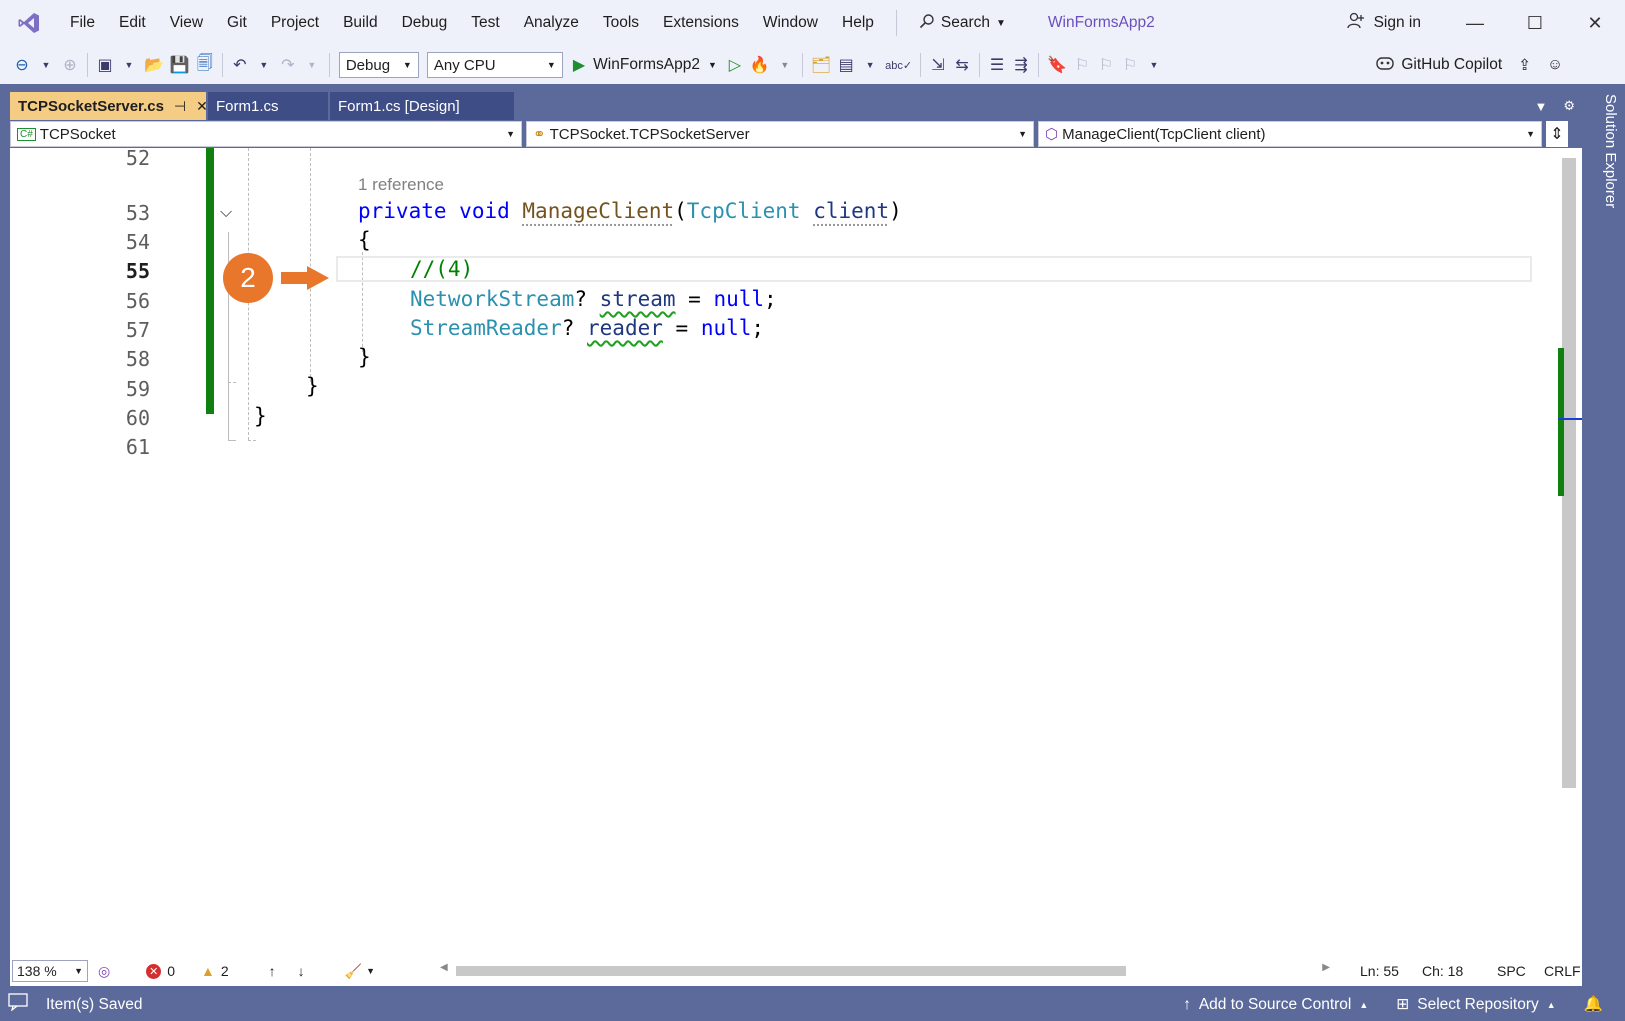  Describe the element at coordinates (132, 23) in the screenshot. I see `menu-edit: Edit` at that location.